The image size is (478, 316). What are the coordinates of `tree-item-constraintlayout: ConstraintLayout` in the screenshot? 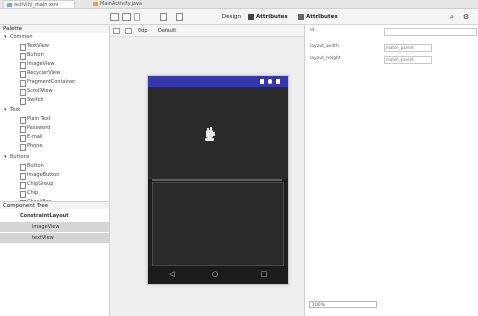 It's located at (54, 216).